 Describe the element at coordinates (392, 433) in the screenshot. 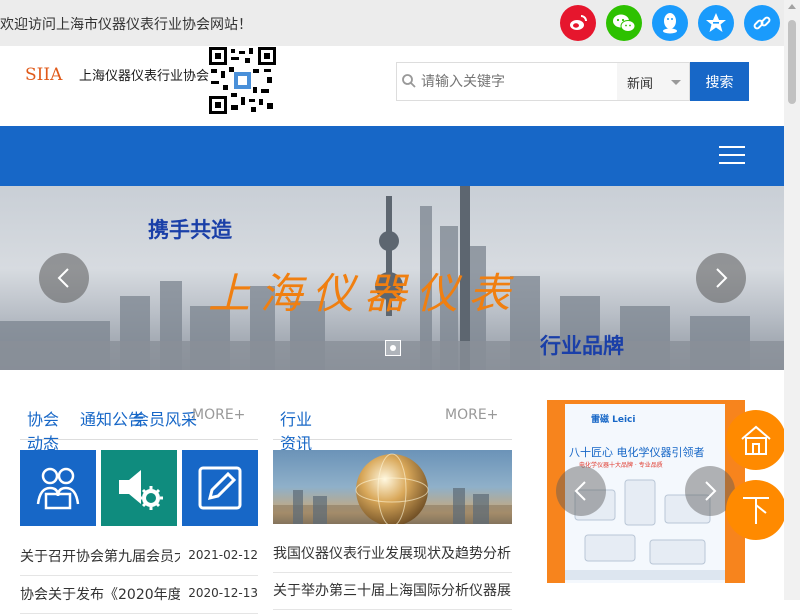

I see `middle-tabs: 行业资讯 MORE+` at that location.